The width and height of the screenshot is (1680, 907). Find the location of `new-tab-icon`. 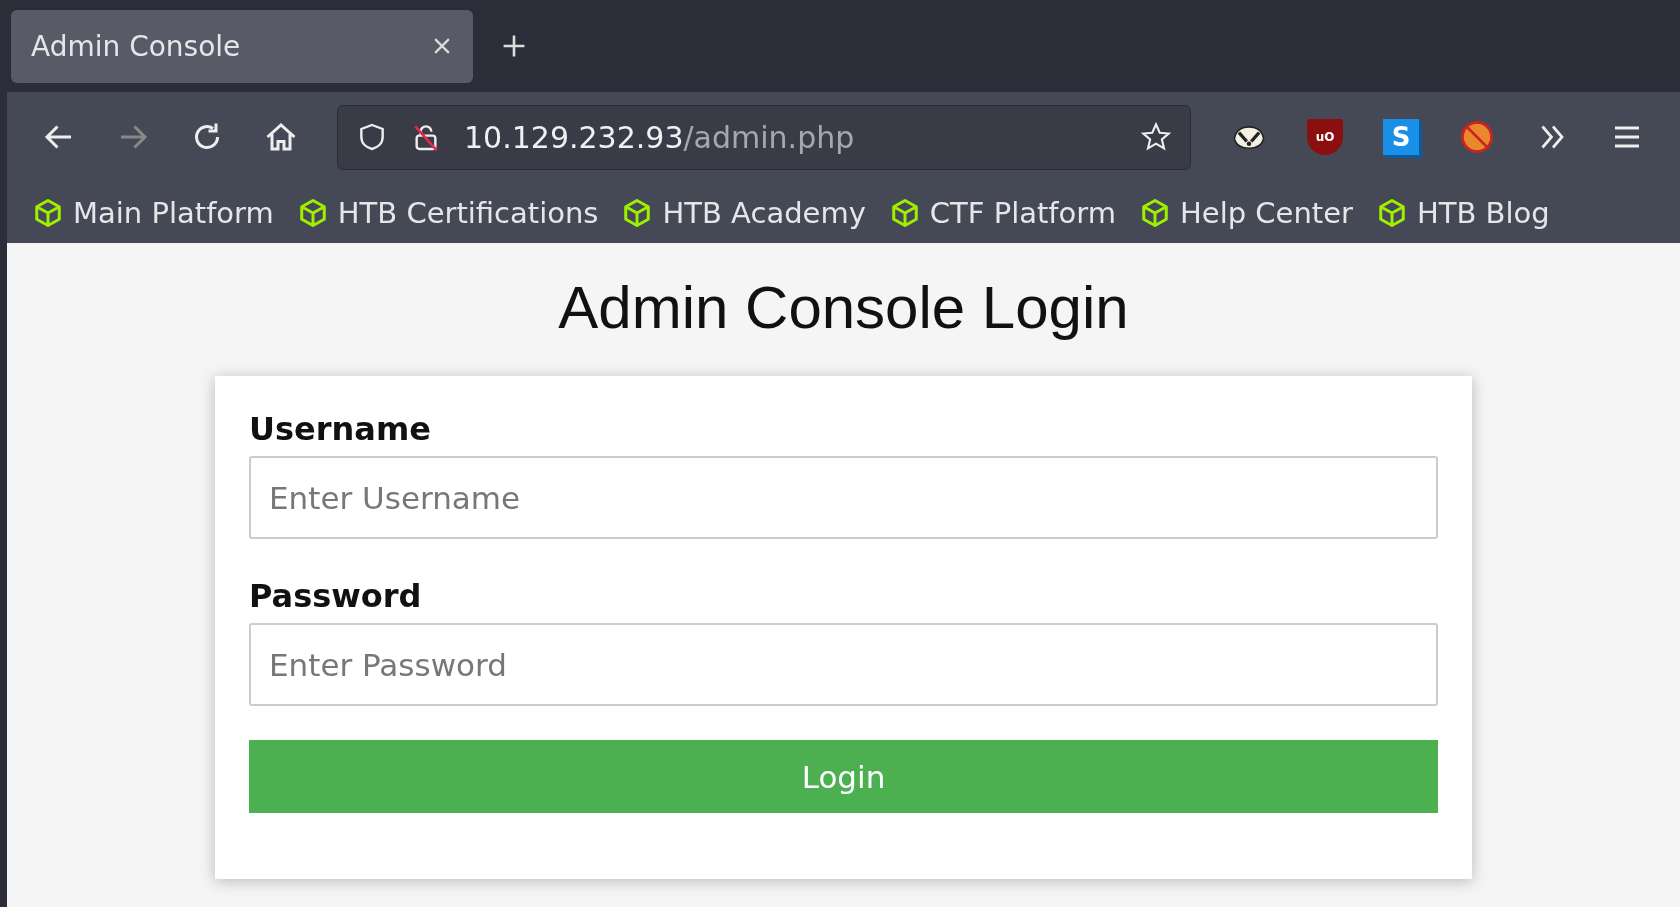

new-tab-icon is located at coordinates (514, 46).